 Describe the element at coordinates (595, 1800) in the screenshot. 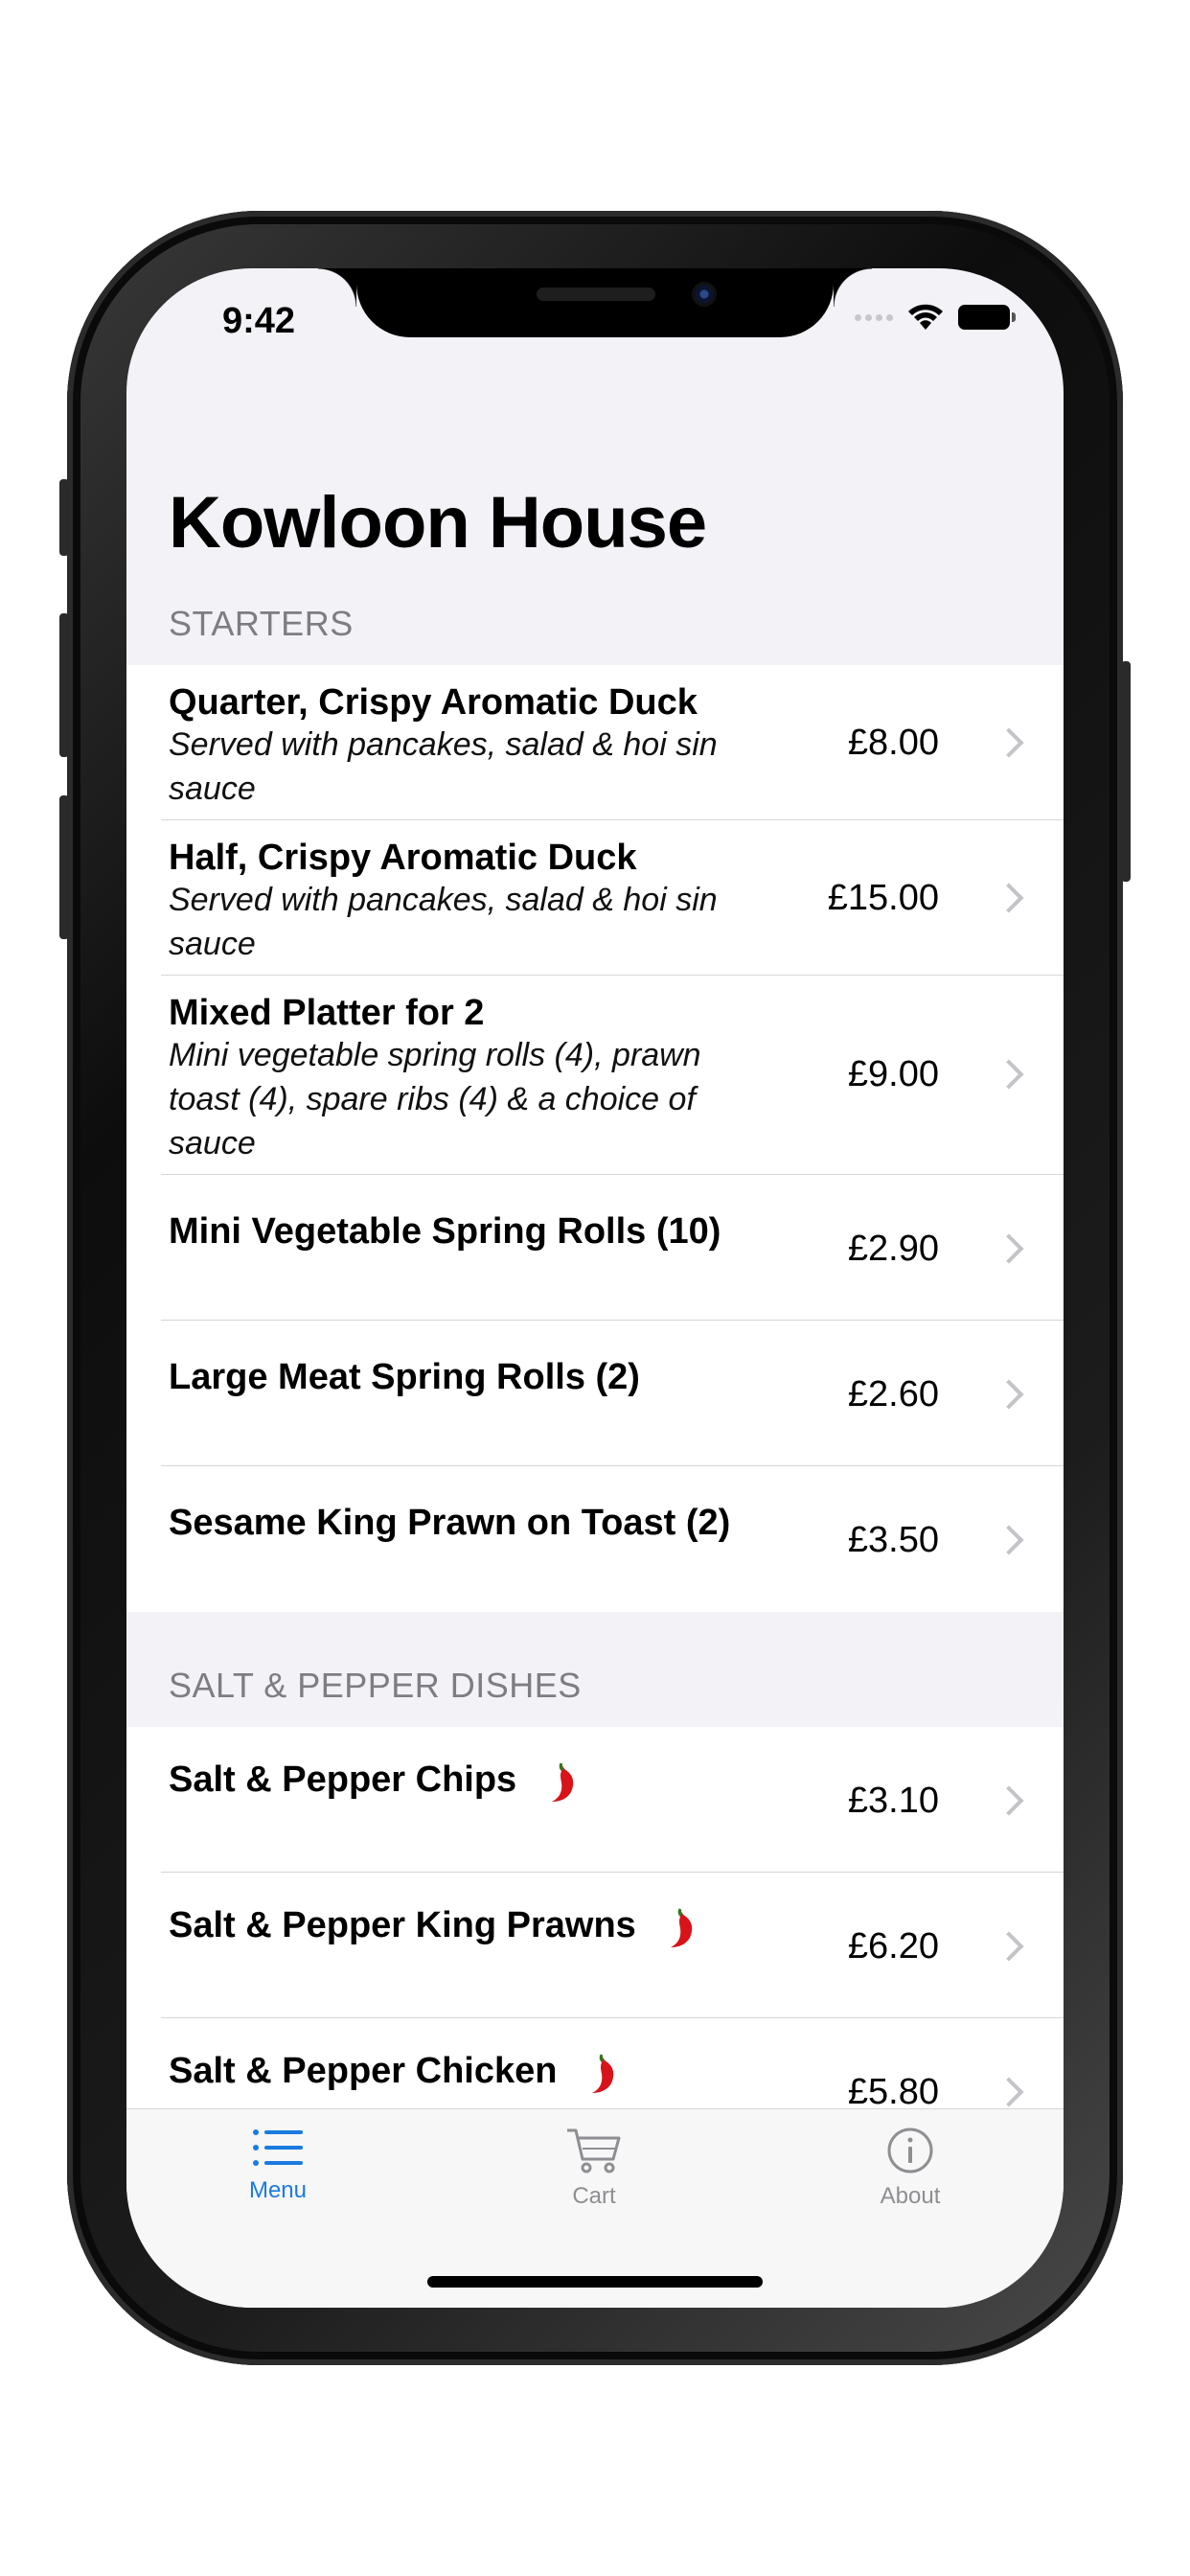

I see `menu-item-row: Salt & Pepper Chips £3.10` at that location.